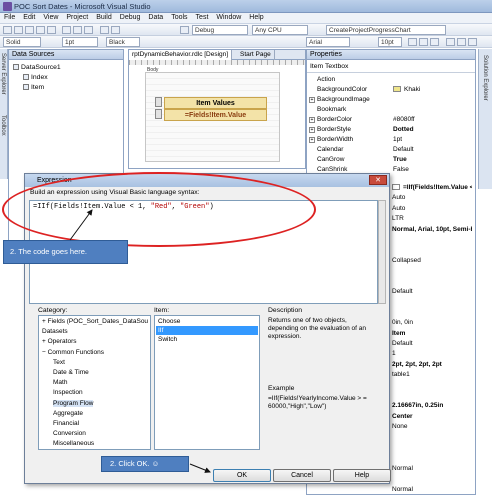 This screenshot has height=496, width=492. Describe the element at coordinates (432, 364) in the screenshot. I see `property-value: 2pt, 2pt, 2pt, 2pt` at that location.